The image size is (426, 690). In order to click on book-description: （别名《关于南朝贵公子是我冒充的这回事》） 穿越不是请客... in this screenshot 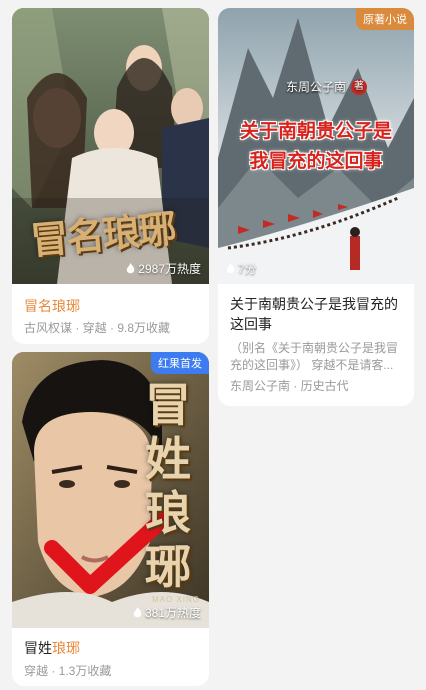, I will do `click(314, 356)`.